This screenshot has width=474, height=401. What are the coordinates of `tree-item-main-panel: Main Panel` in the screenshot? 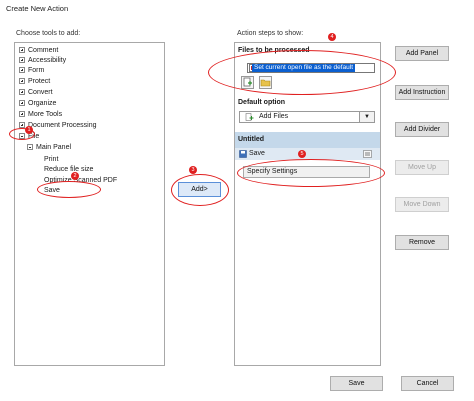 It's located at (49, 148).